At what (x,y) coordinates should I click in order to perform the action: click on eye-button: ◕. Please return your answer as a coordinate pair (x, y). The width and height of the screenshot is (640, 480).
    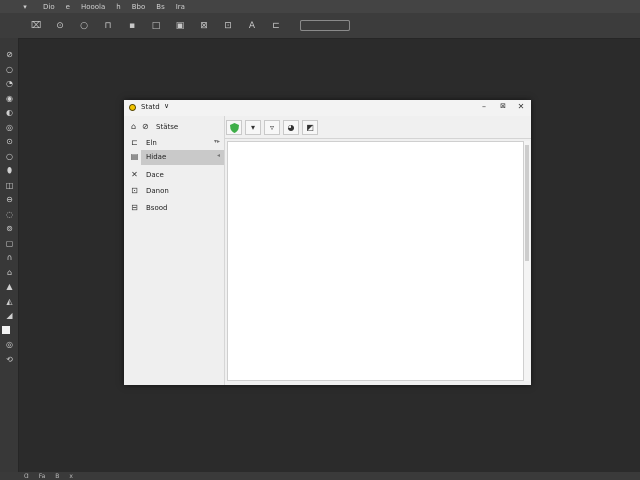
    Looking at the image, I should click on (291, 127).